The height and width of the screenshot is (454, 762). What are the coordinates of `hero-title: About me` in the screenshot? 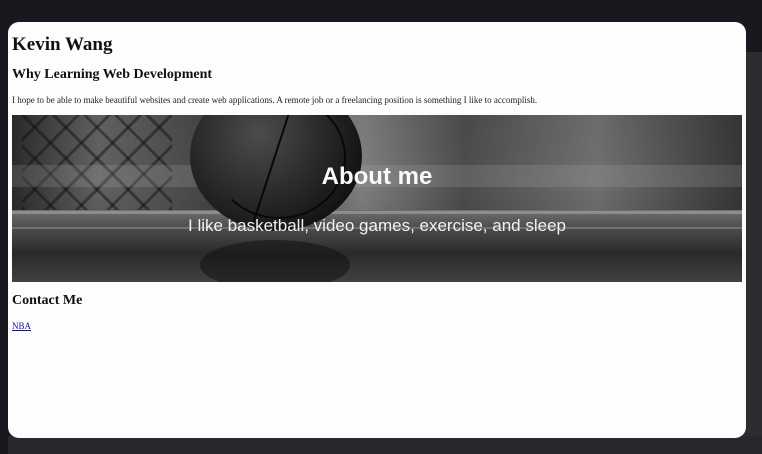 It's located at (377, 176).